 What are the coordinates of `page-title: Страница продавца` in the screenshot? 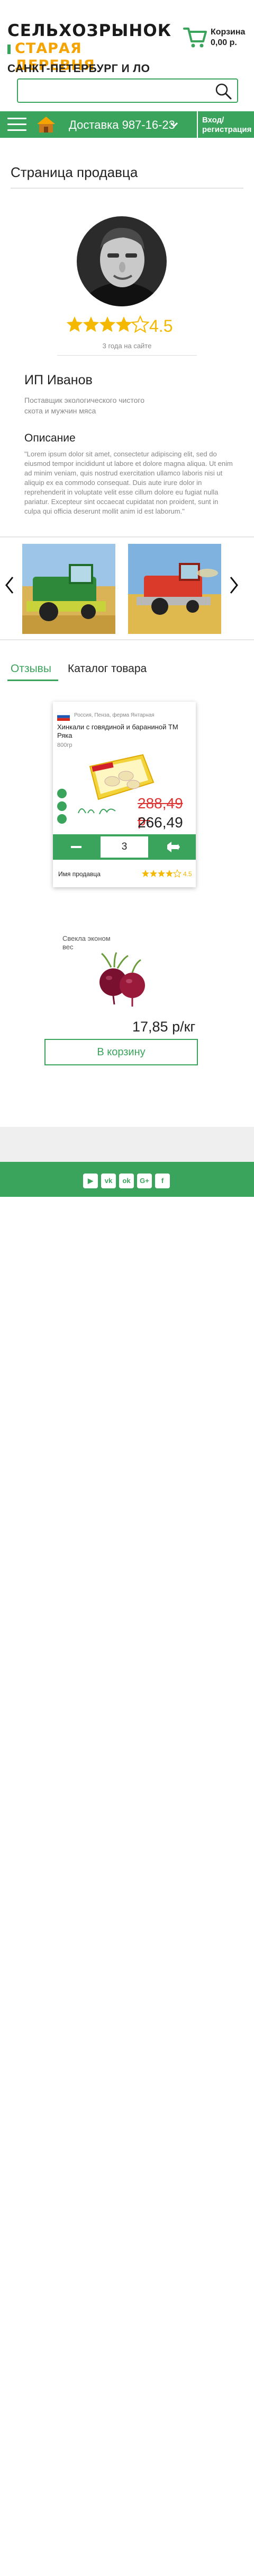 It's located at (74, 172).